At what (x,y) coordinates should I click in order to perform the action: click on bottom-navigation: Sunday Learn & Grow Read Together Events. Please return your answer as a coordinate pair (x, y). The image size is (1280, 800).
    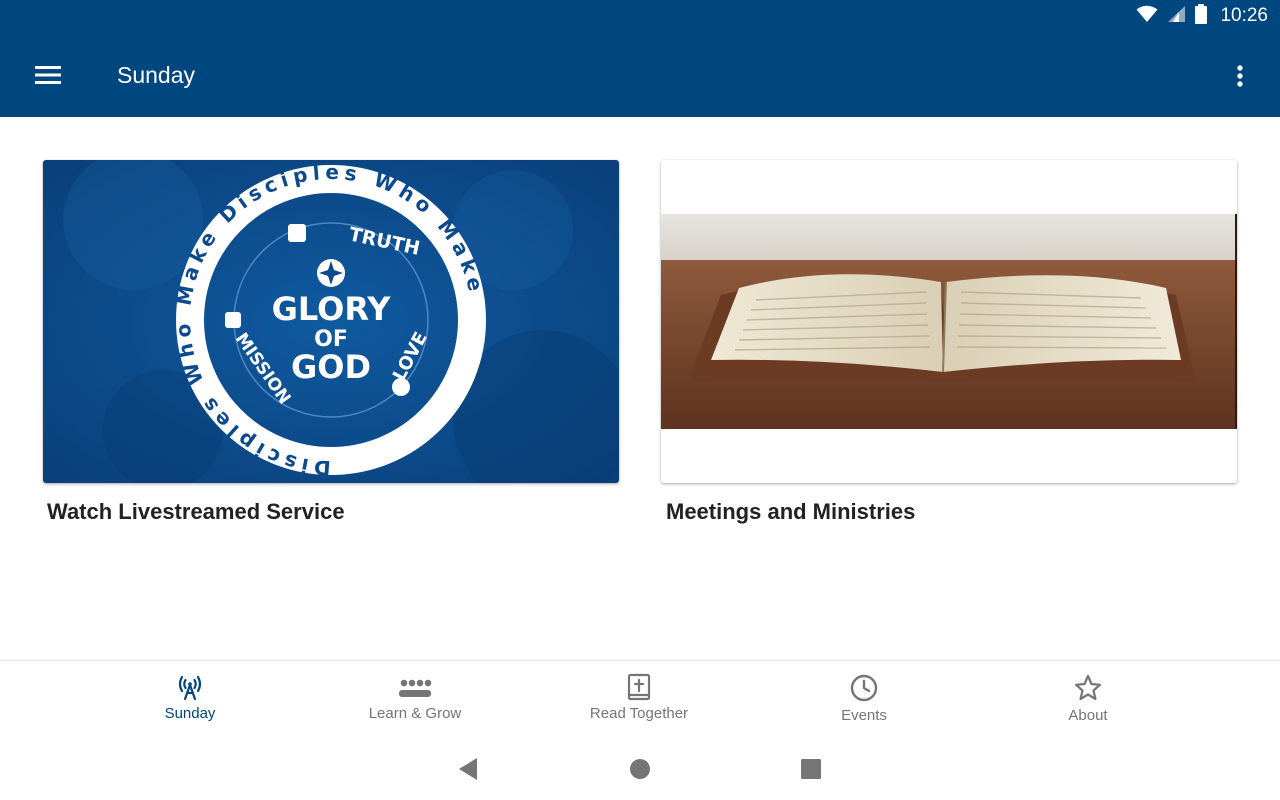
    Looking at the image, I should click on (640, 699).